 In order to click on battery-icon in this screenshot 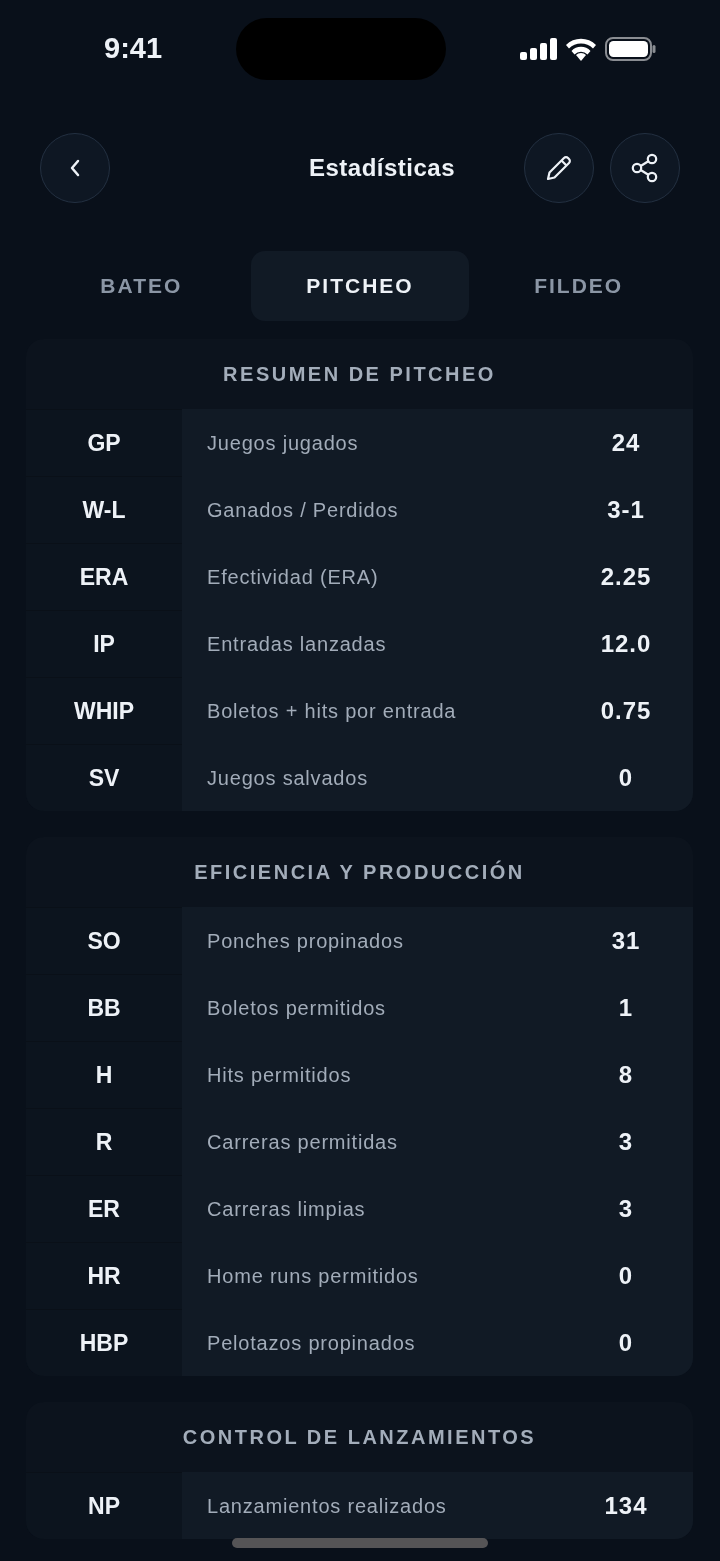, I will do `click(630, 49)`.